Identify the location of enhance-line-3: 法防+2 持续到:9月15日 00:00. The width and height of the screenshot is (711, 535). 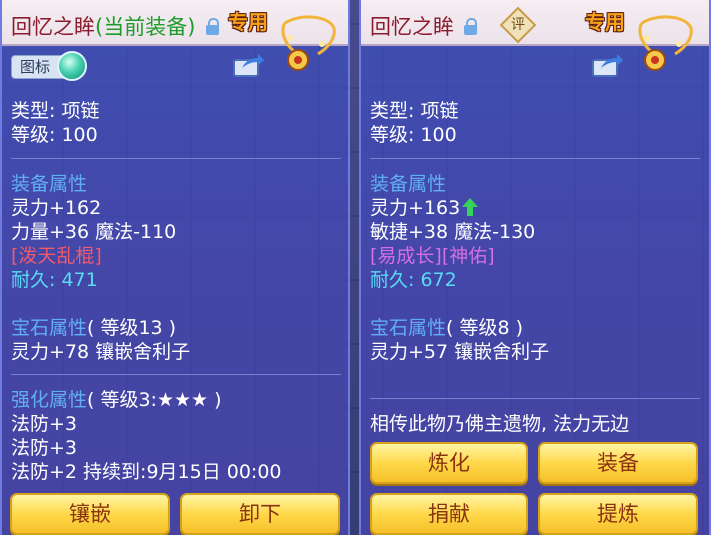
(146, 472).